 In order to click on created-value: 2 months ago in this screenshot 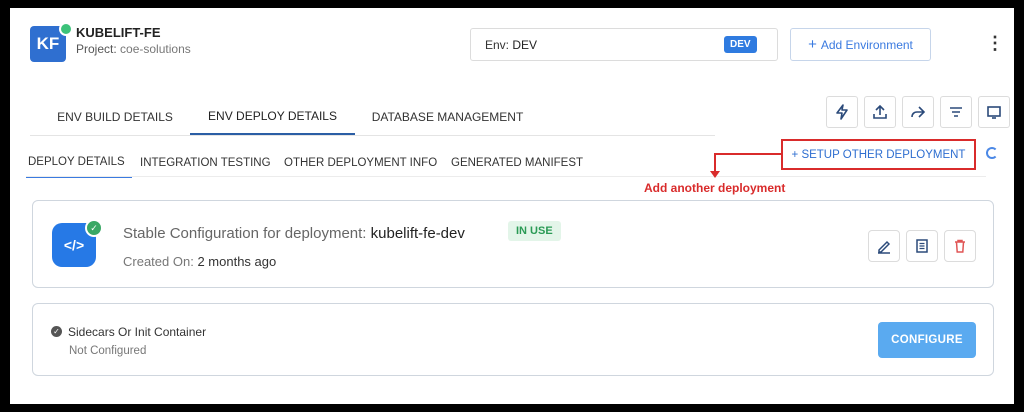, I will do `click(237, 261)`.